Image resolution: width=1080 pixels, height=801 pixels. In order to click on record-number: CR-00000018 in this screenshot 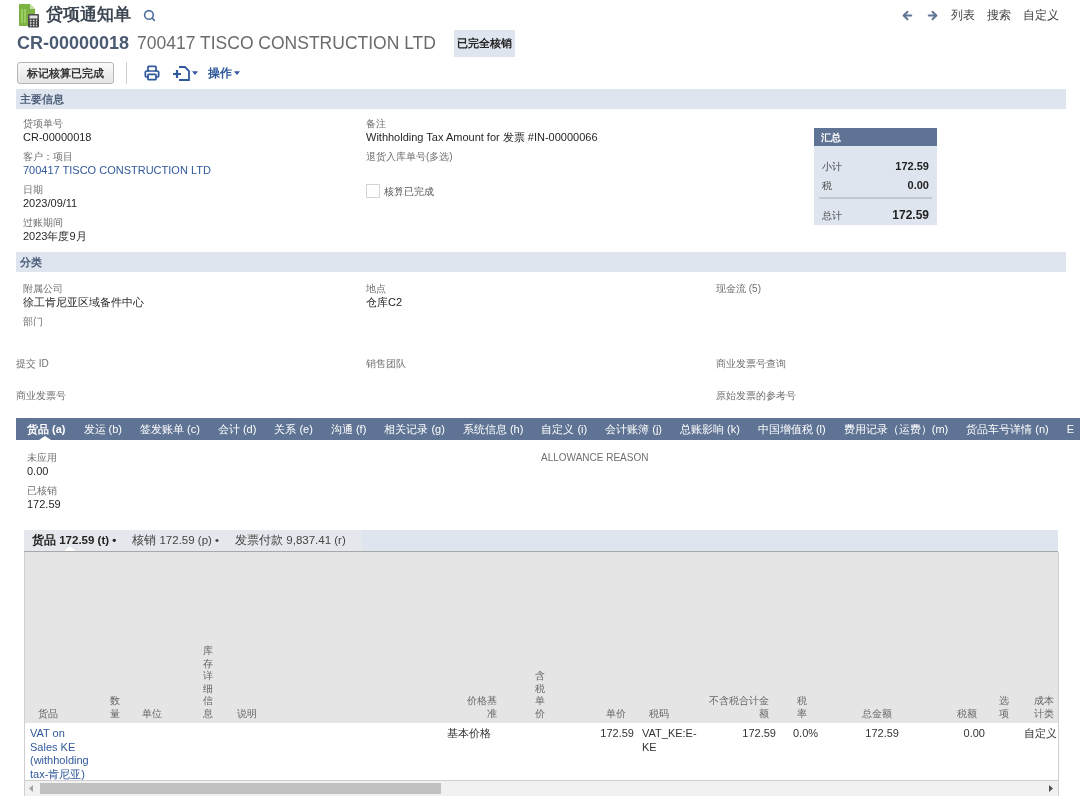, I will do `click(73, 43)`.